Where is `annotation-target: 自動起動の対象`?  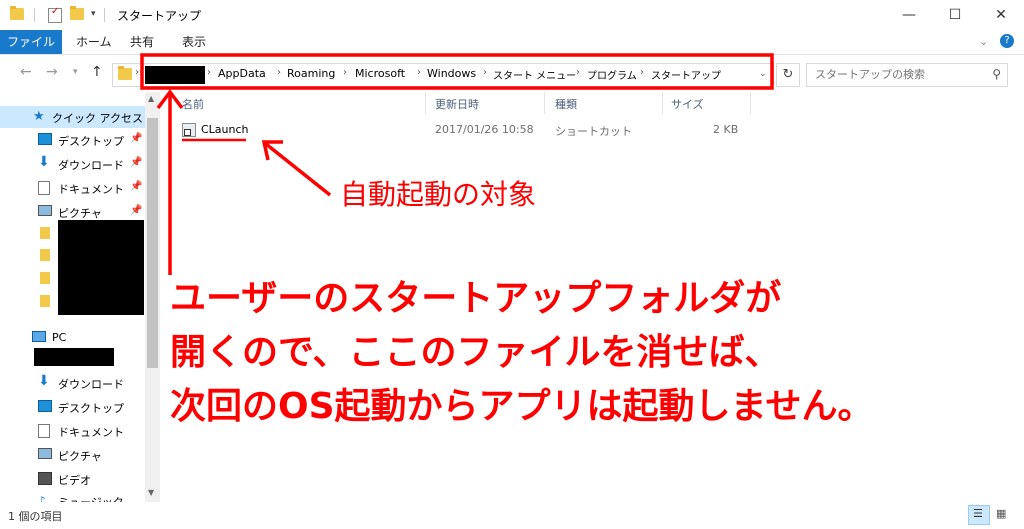 annotation-target: 自動起動の対象 is located at coordinates (438, 194).